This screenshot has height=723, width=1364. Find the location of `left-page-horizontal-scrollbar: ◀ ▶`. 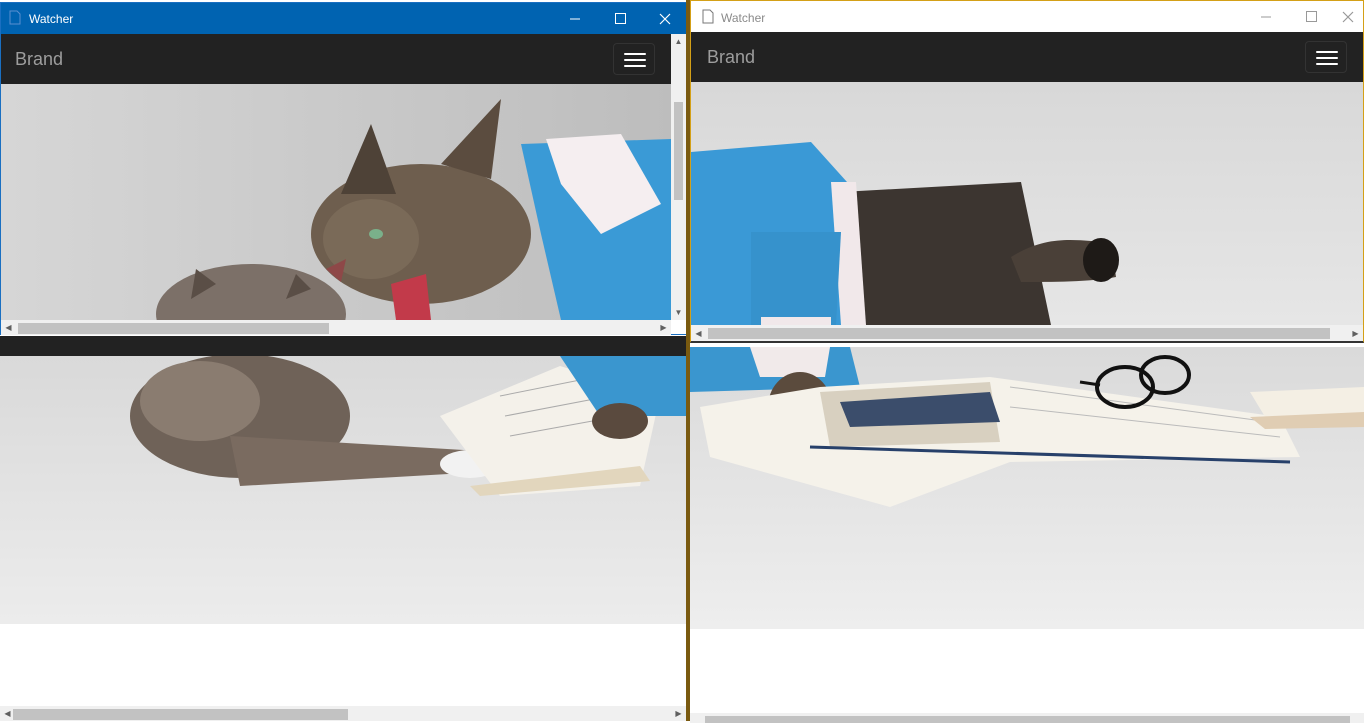

left-page-horizontal-scrollbar: ◀ ▶ is located at coordinates (343, 713).